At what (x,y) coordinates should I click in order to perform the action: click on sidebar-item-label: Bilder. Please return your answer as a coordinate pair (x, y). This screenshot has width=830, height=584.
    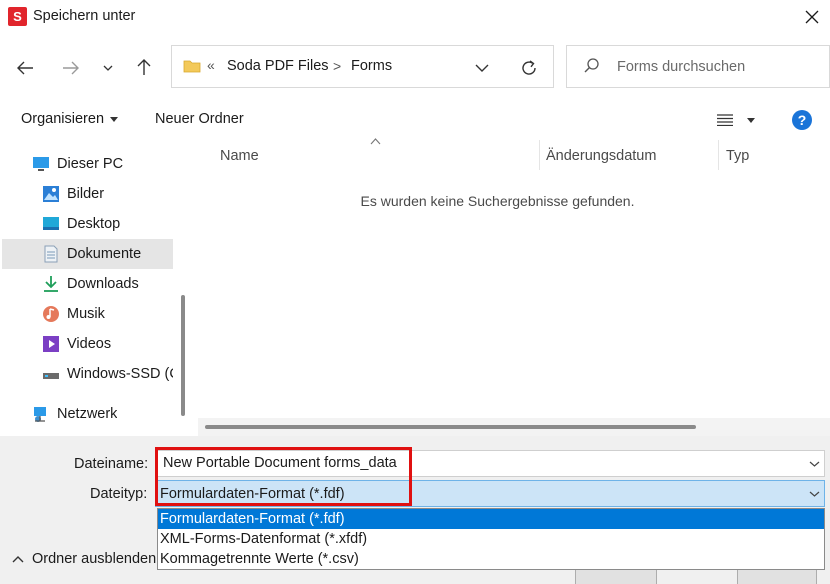
    Looking at the image, I should click on (86, 194).